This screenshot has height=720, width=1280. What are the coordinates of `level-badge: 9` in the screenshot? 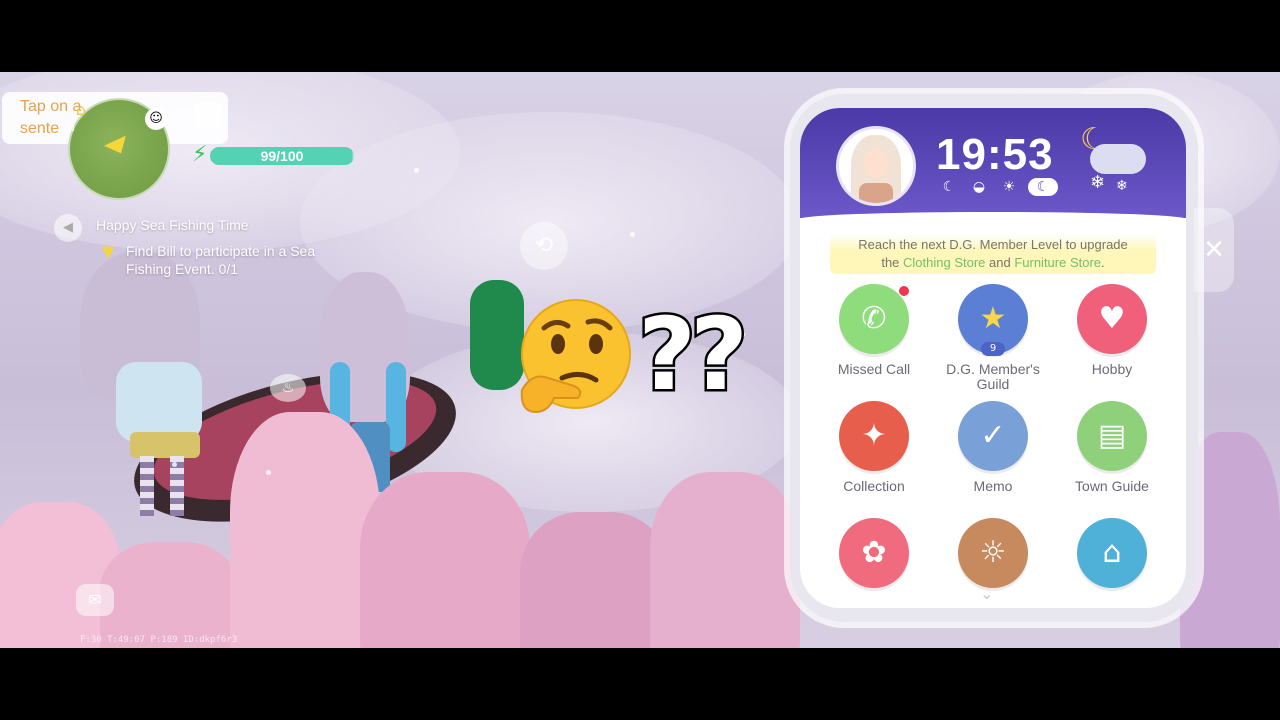 It's located at (993, 349).